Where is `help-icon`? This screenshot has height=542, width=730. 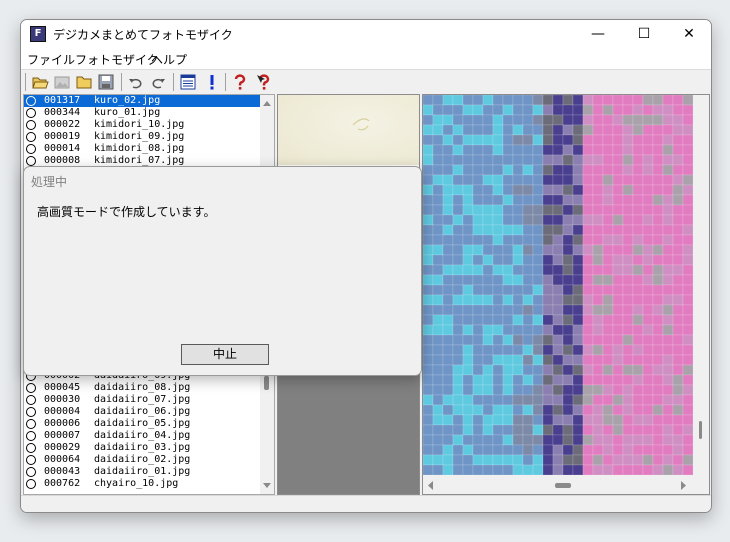
help-icon is located at coordinates (240, 82).